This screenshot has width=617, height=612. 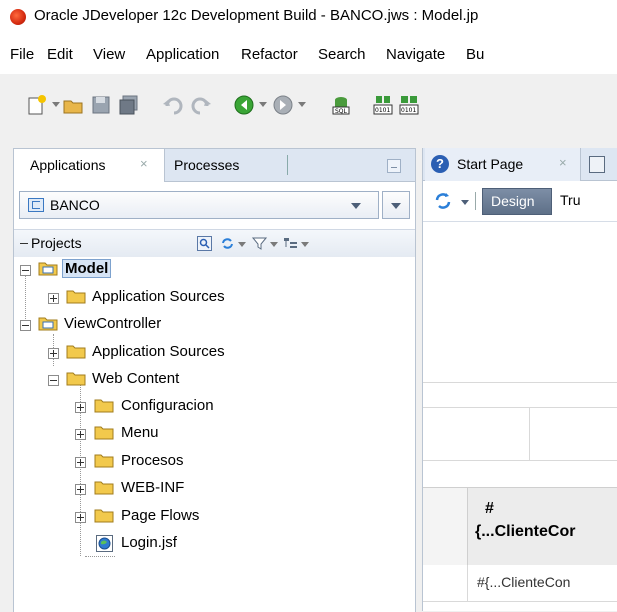 What do you see at coordinates (520, 526) in the screenshot?
I see `table-header: # {...ClienteCor` at bounding box center [520, 526].